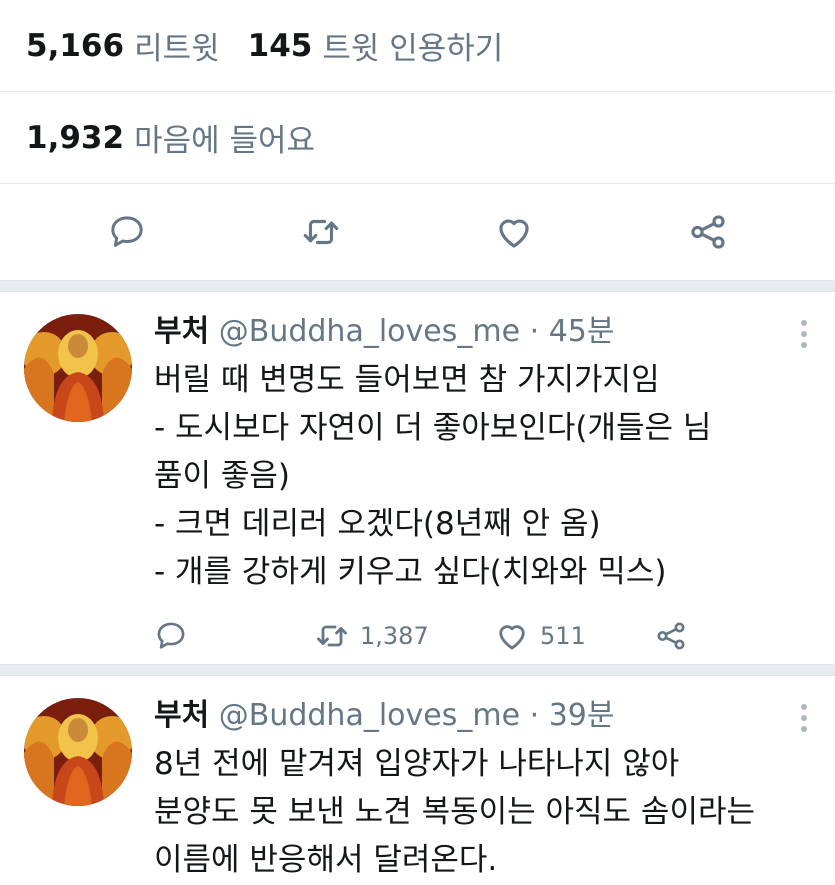  Describe the element at coordinates (407, 380) in the screenshot. I see `tweet-line: 버릴 때 변명도 들어보면 참 가지가지임` at that location.